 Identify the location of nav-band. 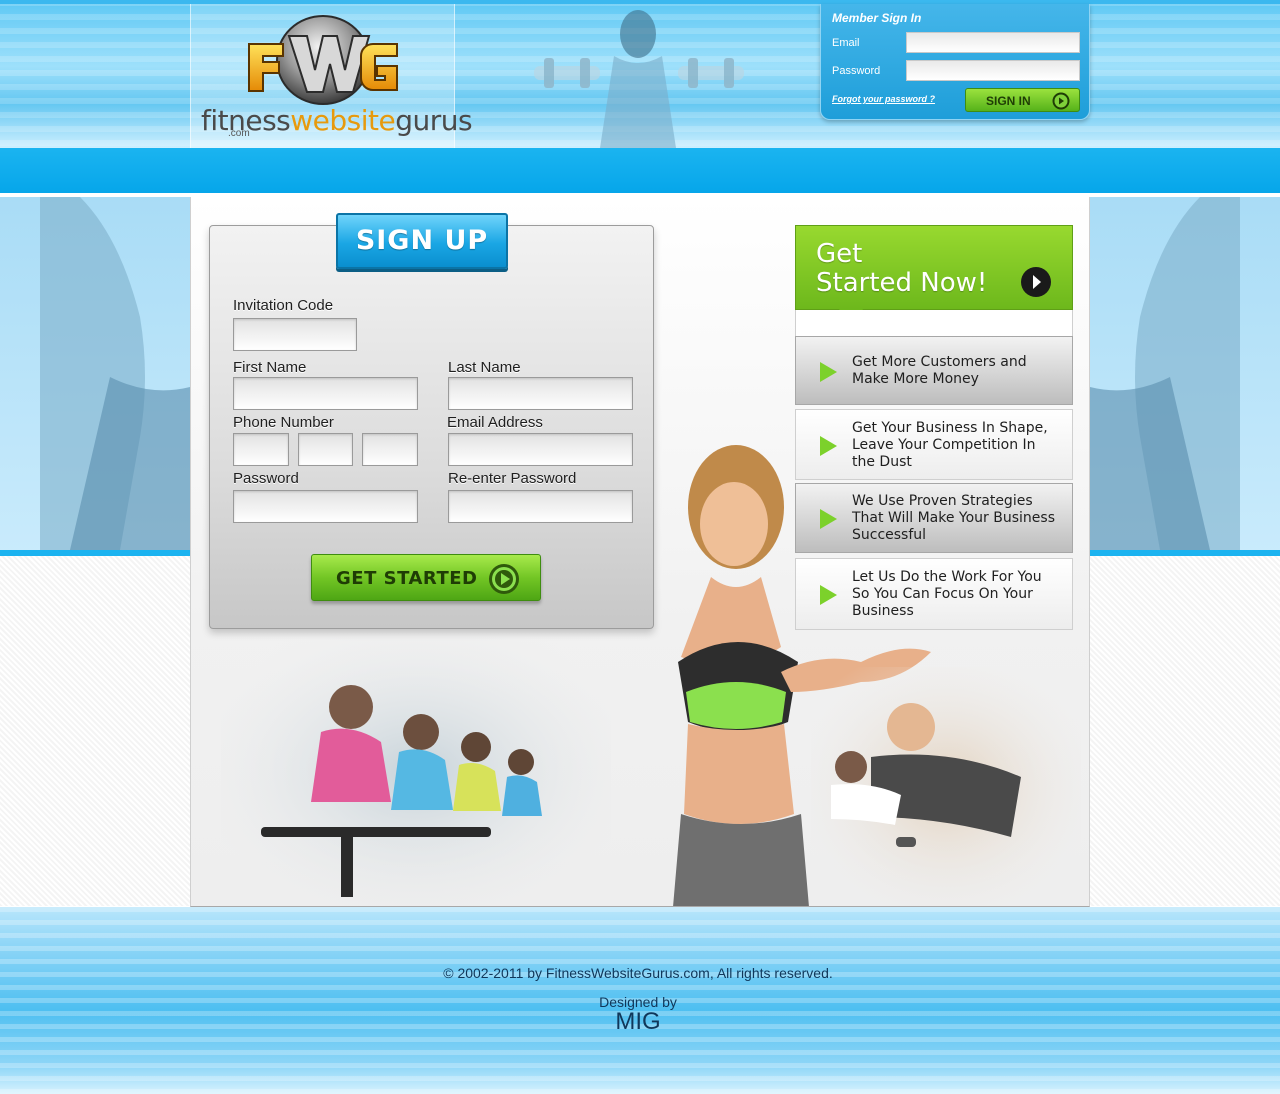
(640, 171).